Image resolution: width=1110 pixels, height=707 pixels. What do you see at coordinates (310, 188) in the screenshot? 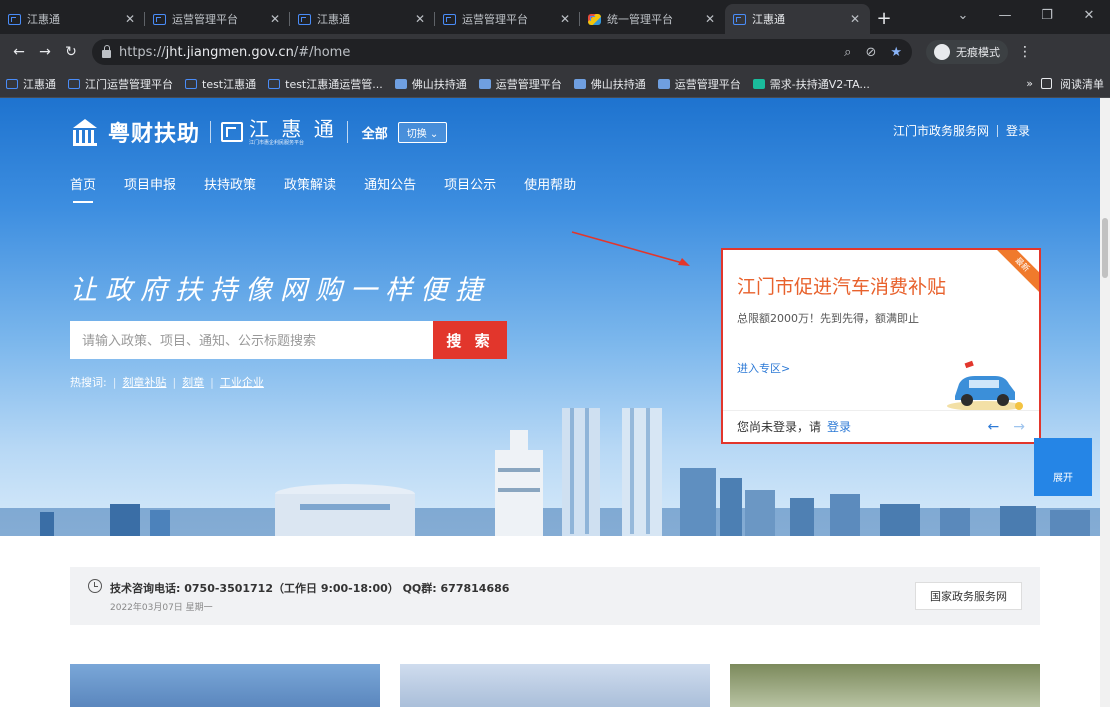
I see `nav-policy-interpretation: 政策解读` at bounding box center [310, 188].